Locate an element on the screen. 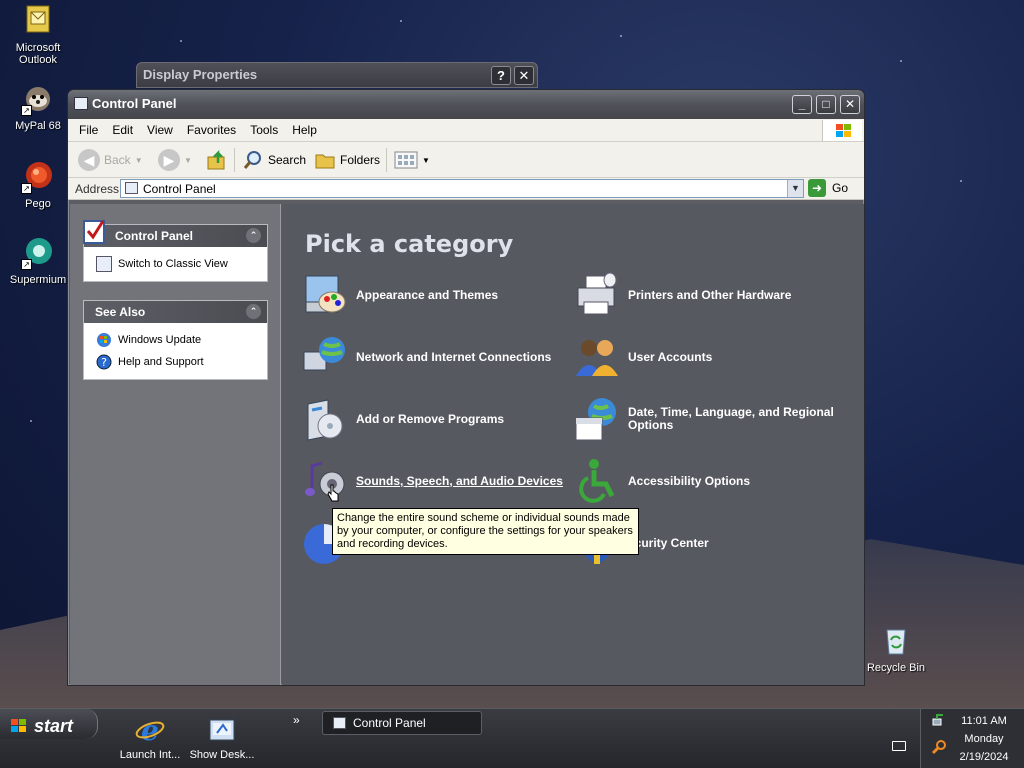 This screenshot has height=768, width=1024. search-button: Search is located at coordinates (274, 160).